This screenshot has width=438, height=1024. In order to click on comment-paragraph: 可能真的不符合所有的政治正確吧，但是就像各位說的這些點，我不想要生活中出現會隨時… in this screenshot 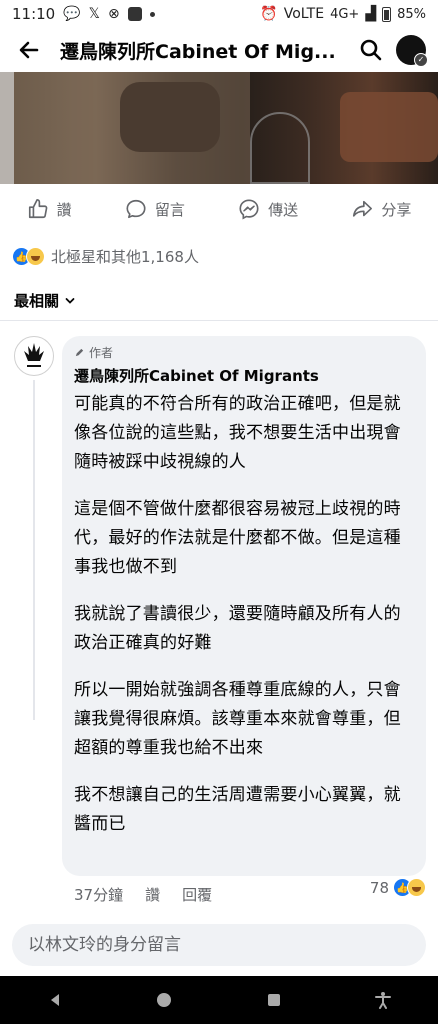, I will do `click(237, 433)`.